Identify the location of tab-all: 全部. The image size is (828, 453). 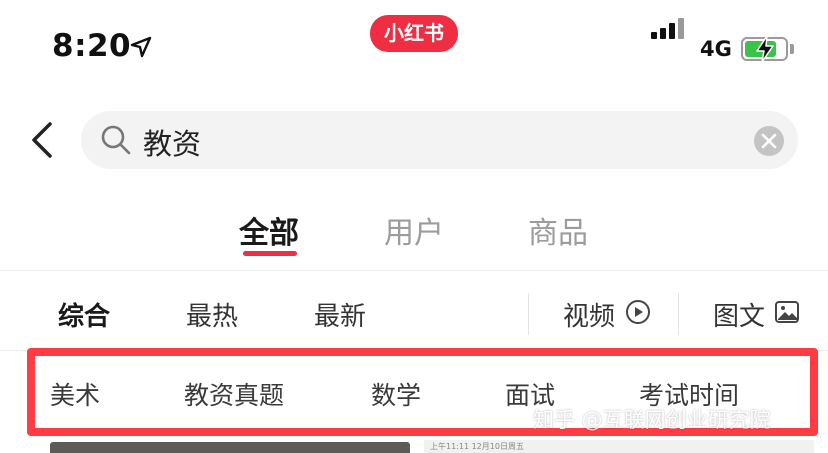
(269, 230).